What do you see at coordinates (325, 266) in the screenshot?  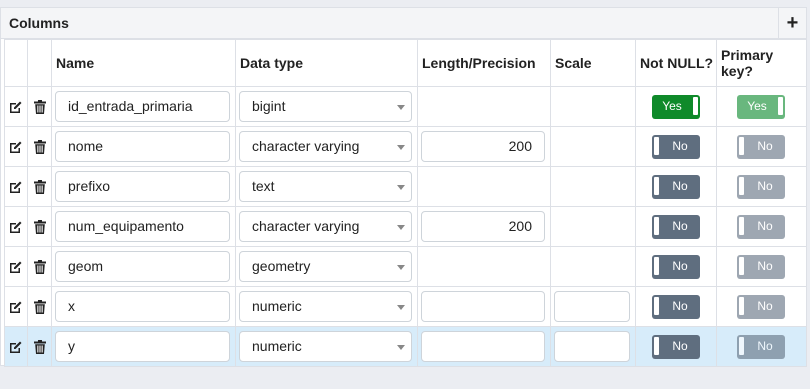 I see `data-type-select: geometry` at bounding box center [325, 266].